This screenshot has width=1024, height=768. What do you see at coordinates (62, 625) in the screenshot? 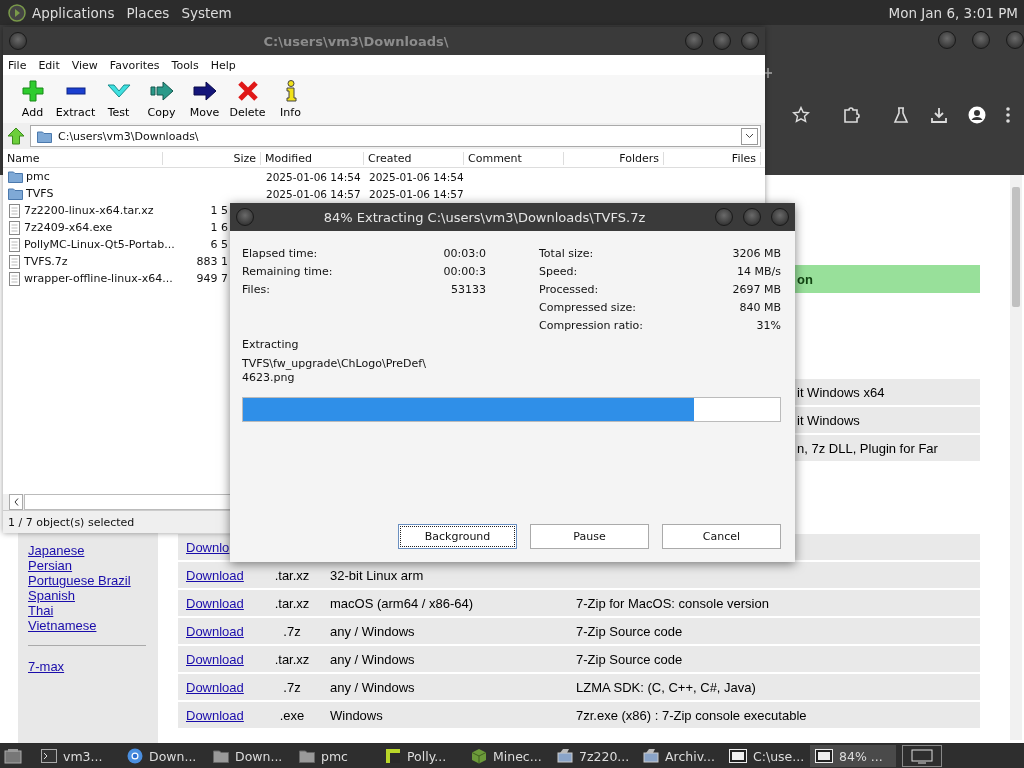
I see `language-link: Vietnamese` at bounding box center [62, 625].